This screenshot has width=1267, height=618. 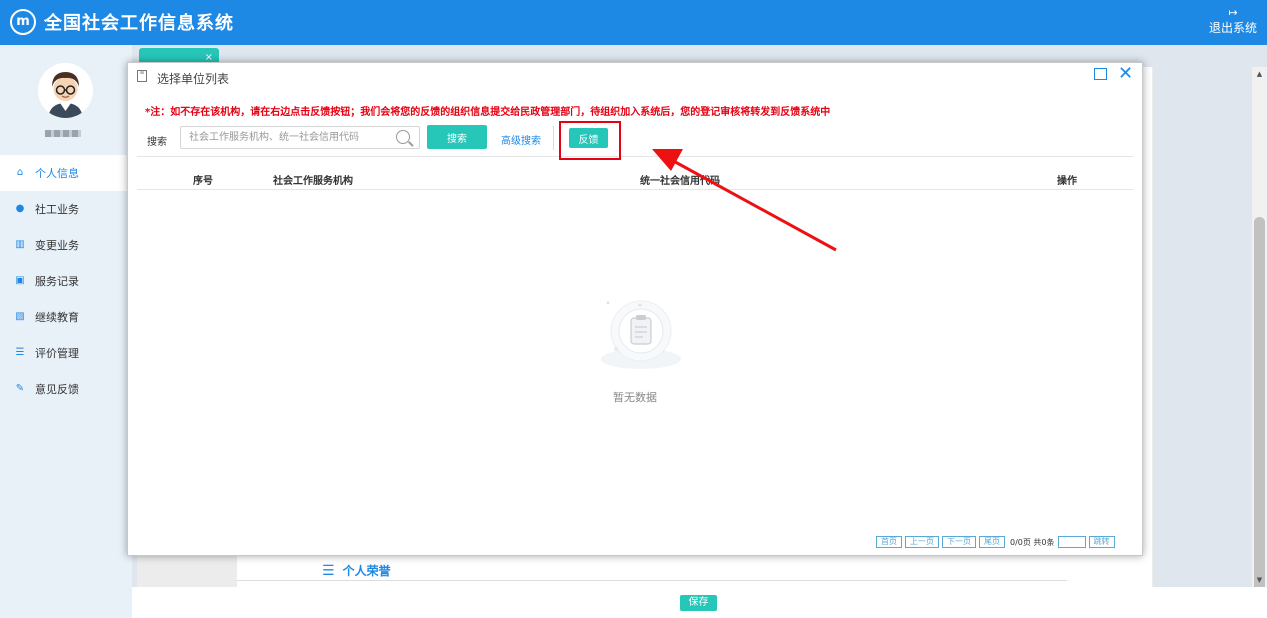 I want to click on sidebar-item-label: 服务记录, so click(x=57, y=281).